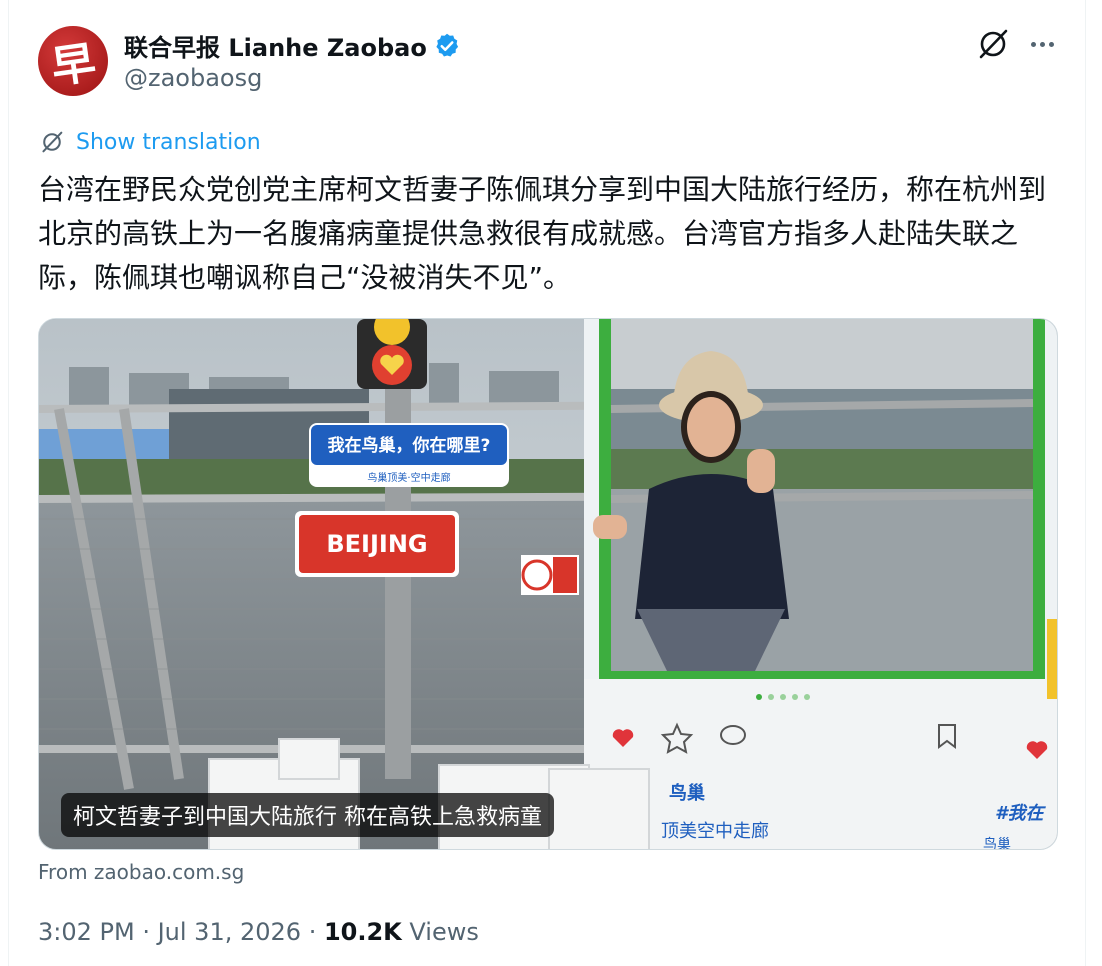 The image size is (1102, 966). I want to click on views-count: 10.2K, so click(362, 932).